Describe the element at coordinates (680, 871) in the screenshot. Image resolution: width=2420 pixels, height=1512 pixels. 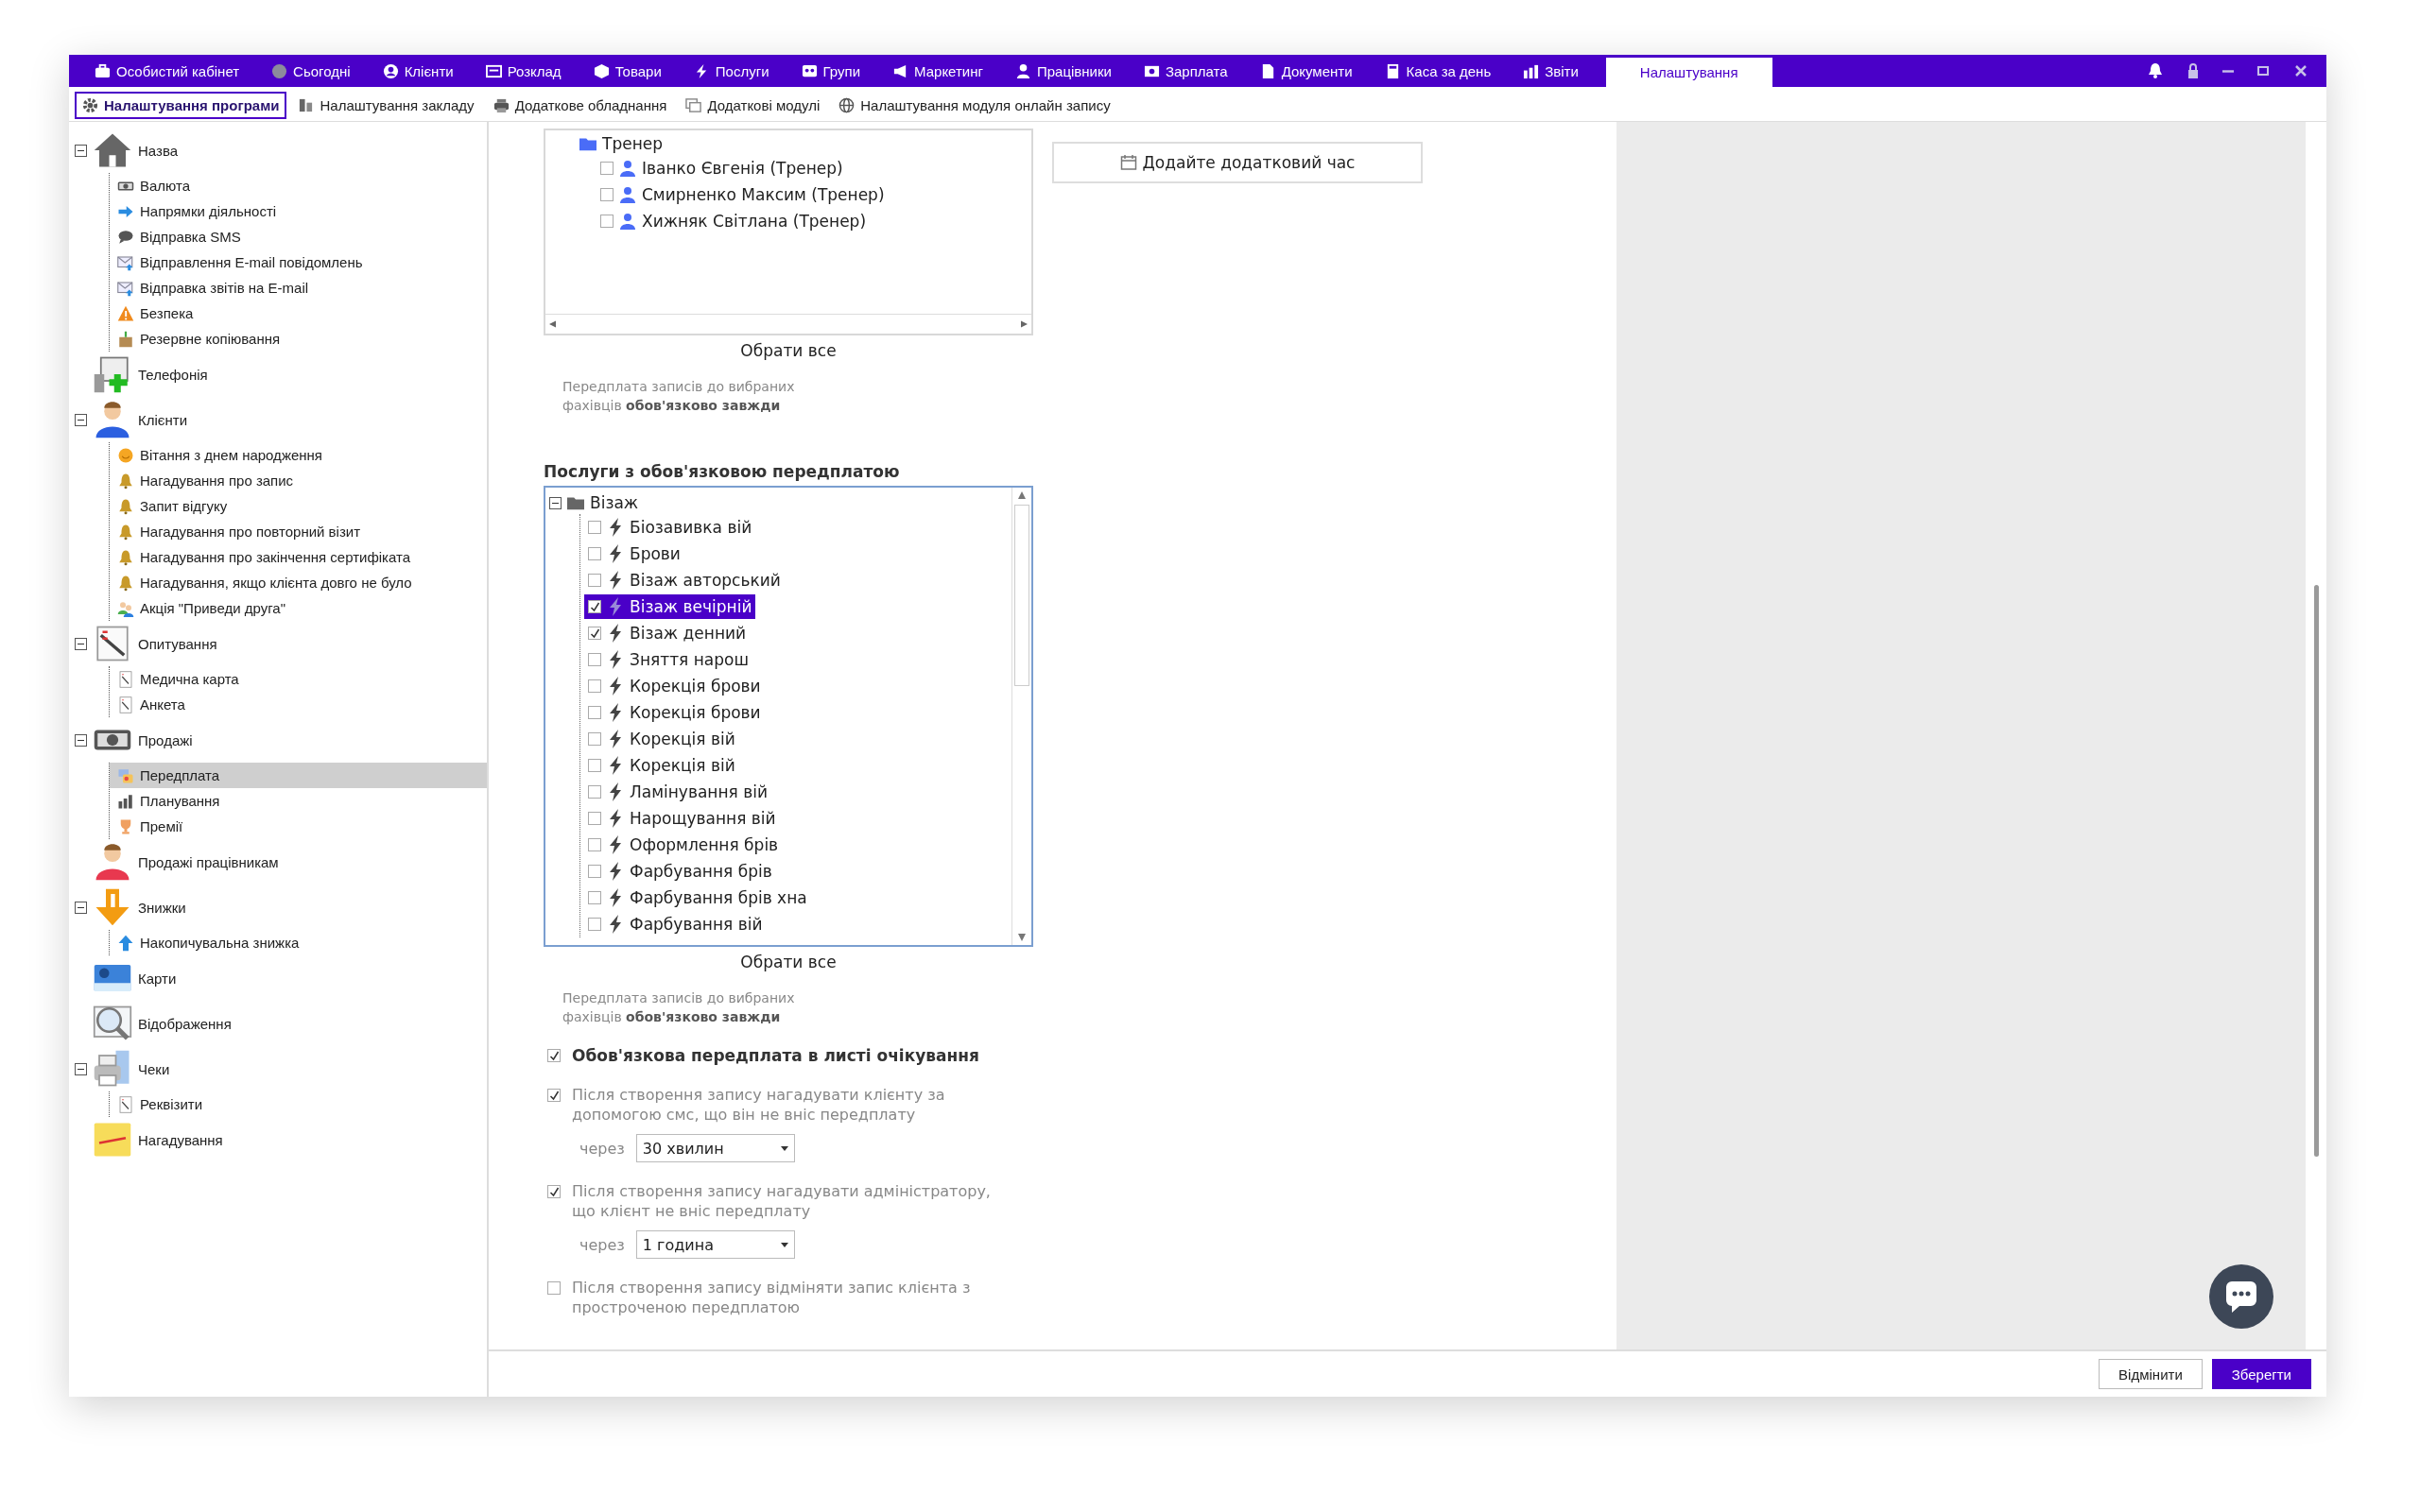
I see `service-item: Фарбування брів` at that location.